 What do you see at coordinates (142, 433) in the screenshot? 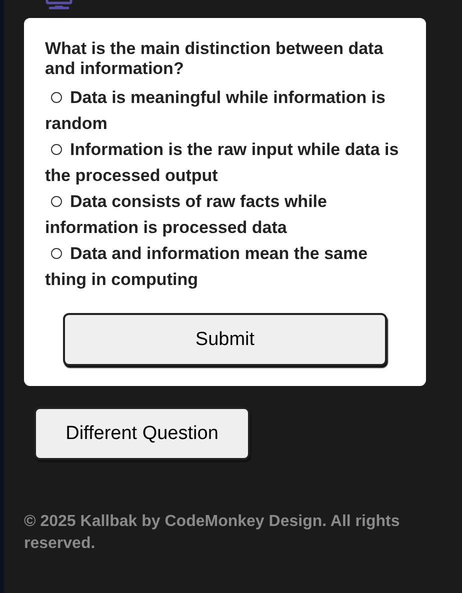
I see `different-question-button: Different Question` at bounding box center [142, 433].